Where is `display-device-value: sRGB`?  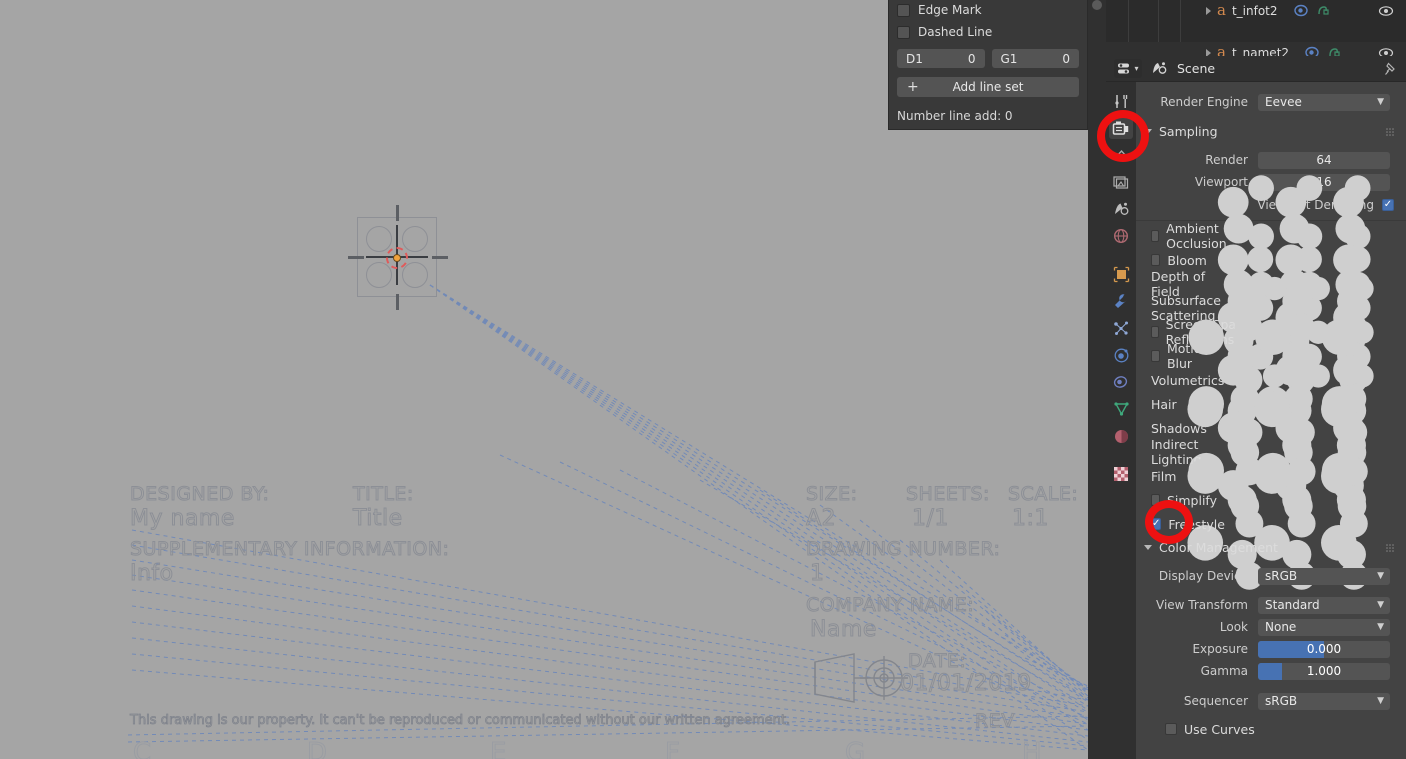 display-device-value: sRGB is located at coordinates (1281, 576).